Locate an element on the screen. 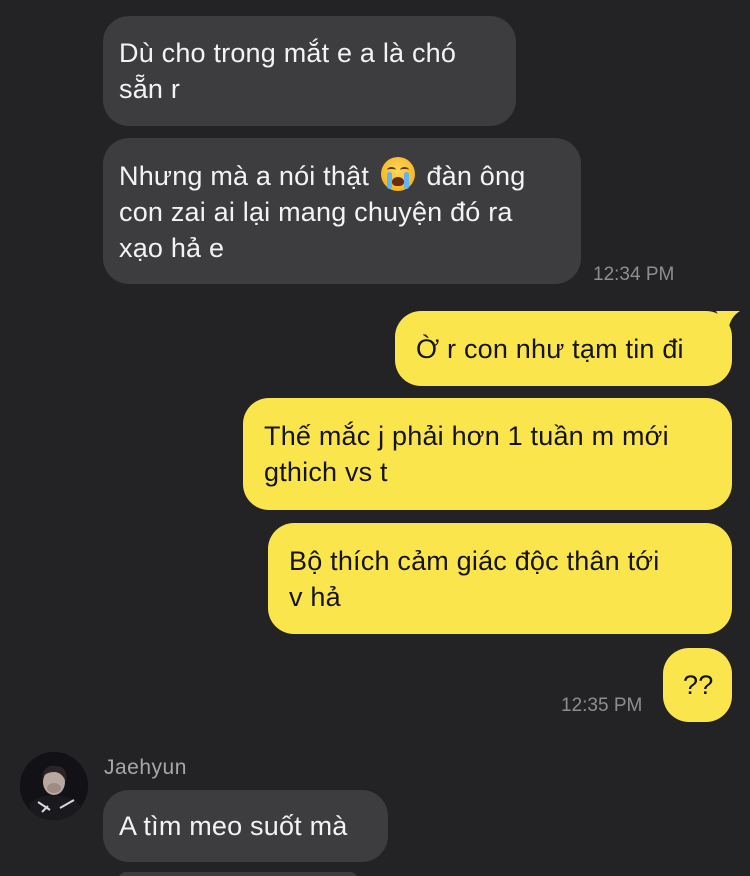  profile-photo-icon is located at coordinates (54, 786).